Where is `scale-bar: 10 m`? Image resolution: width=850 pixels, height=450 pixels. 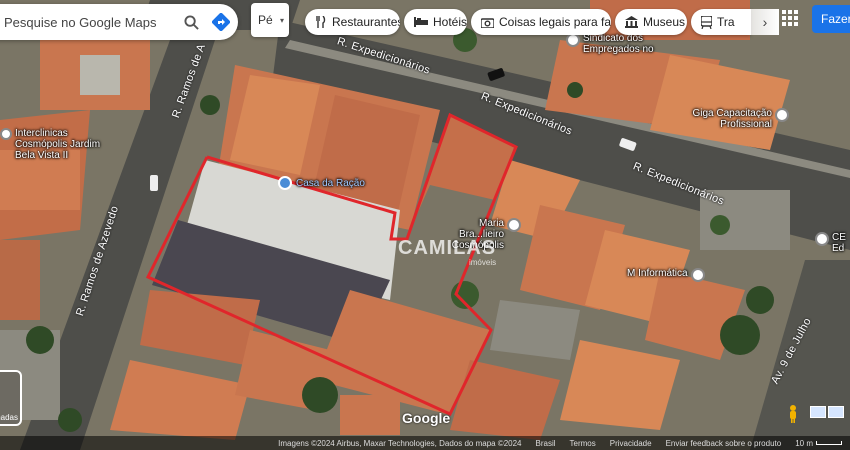 scale-bar: 10 m is located at coordinates (818, 443).